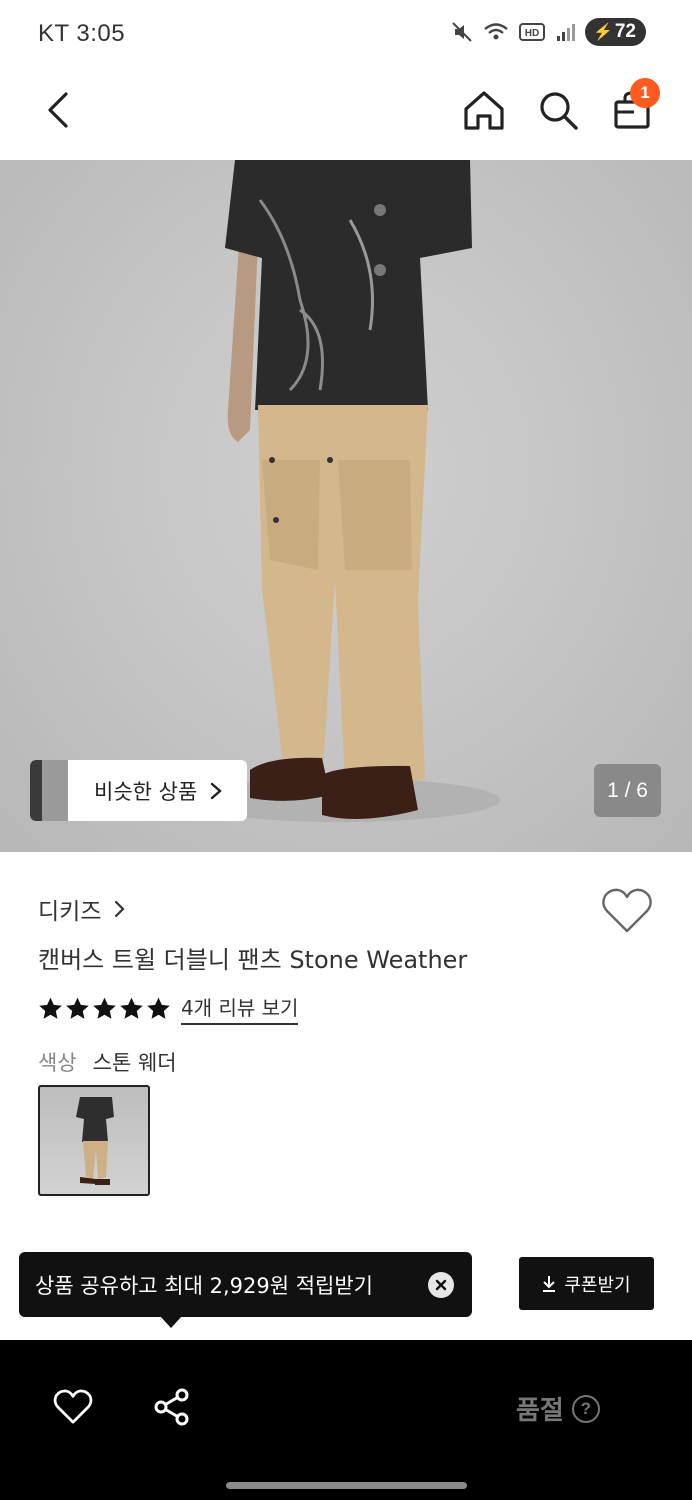 This screenshot has width=692, height=1500. What do you see at coordinates (597, 1285) in the screenshot?
I see `coupon-label: 쿠폰받기` at bounding box center [597, 1285].